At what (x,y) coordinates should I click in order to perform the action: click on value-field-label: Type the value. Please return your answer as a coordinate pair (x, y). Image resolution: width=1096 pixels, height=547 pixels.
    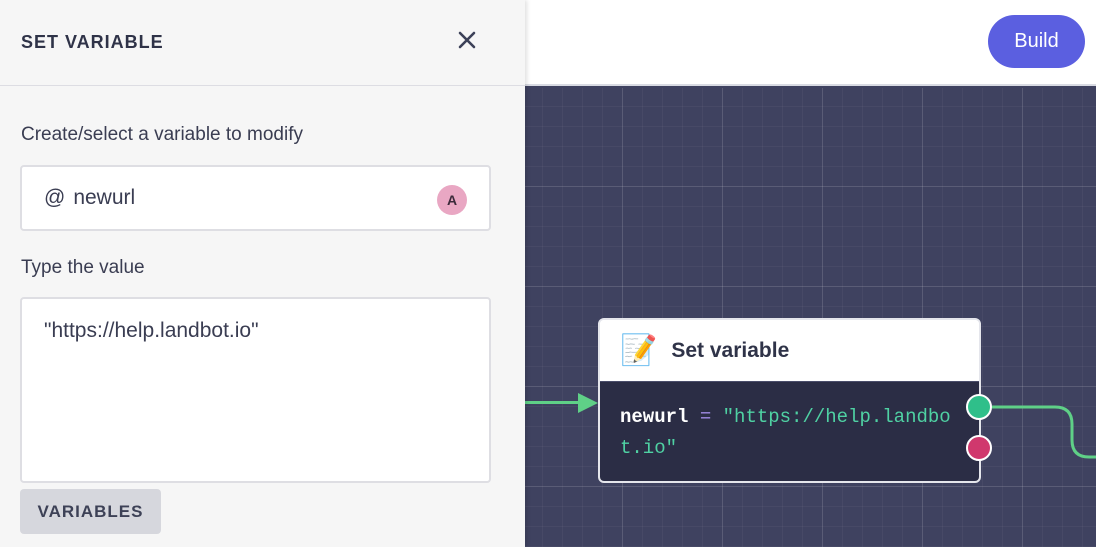
    Looking at the image, I should click on (83, 267).